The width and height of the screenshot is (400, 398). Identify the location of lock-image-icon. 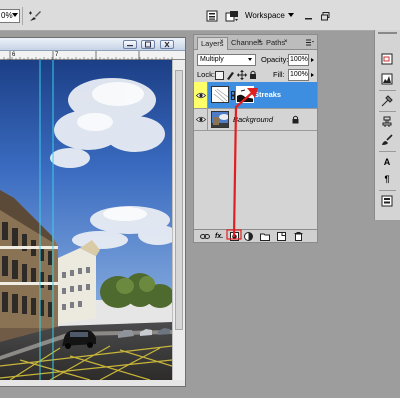
(230, 76).